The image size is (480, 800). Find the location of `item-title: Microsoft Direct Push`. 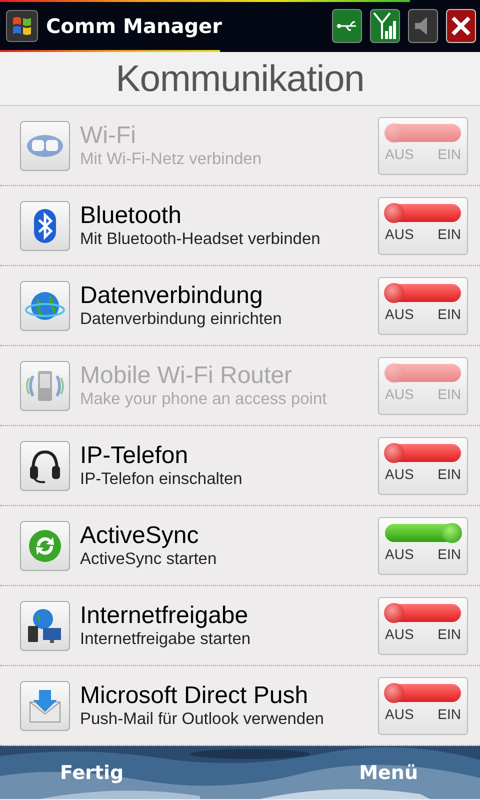

item-title: Microsoft Direct Push is located at coordinates (195, 696).